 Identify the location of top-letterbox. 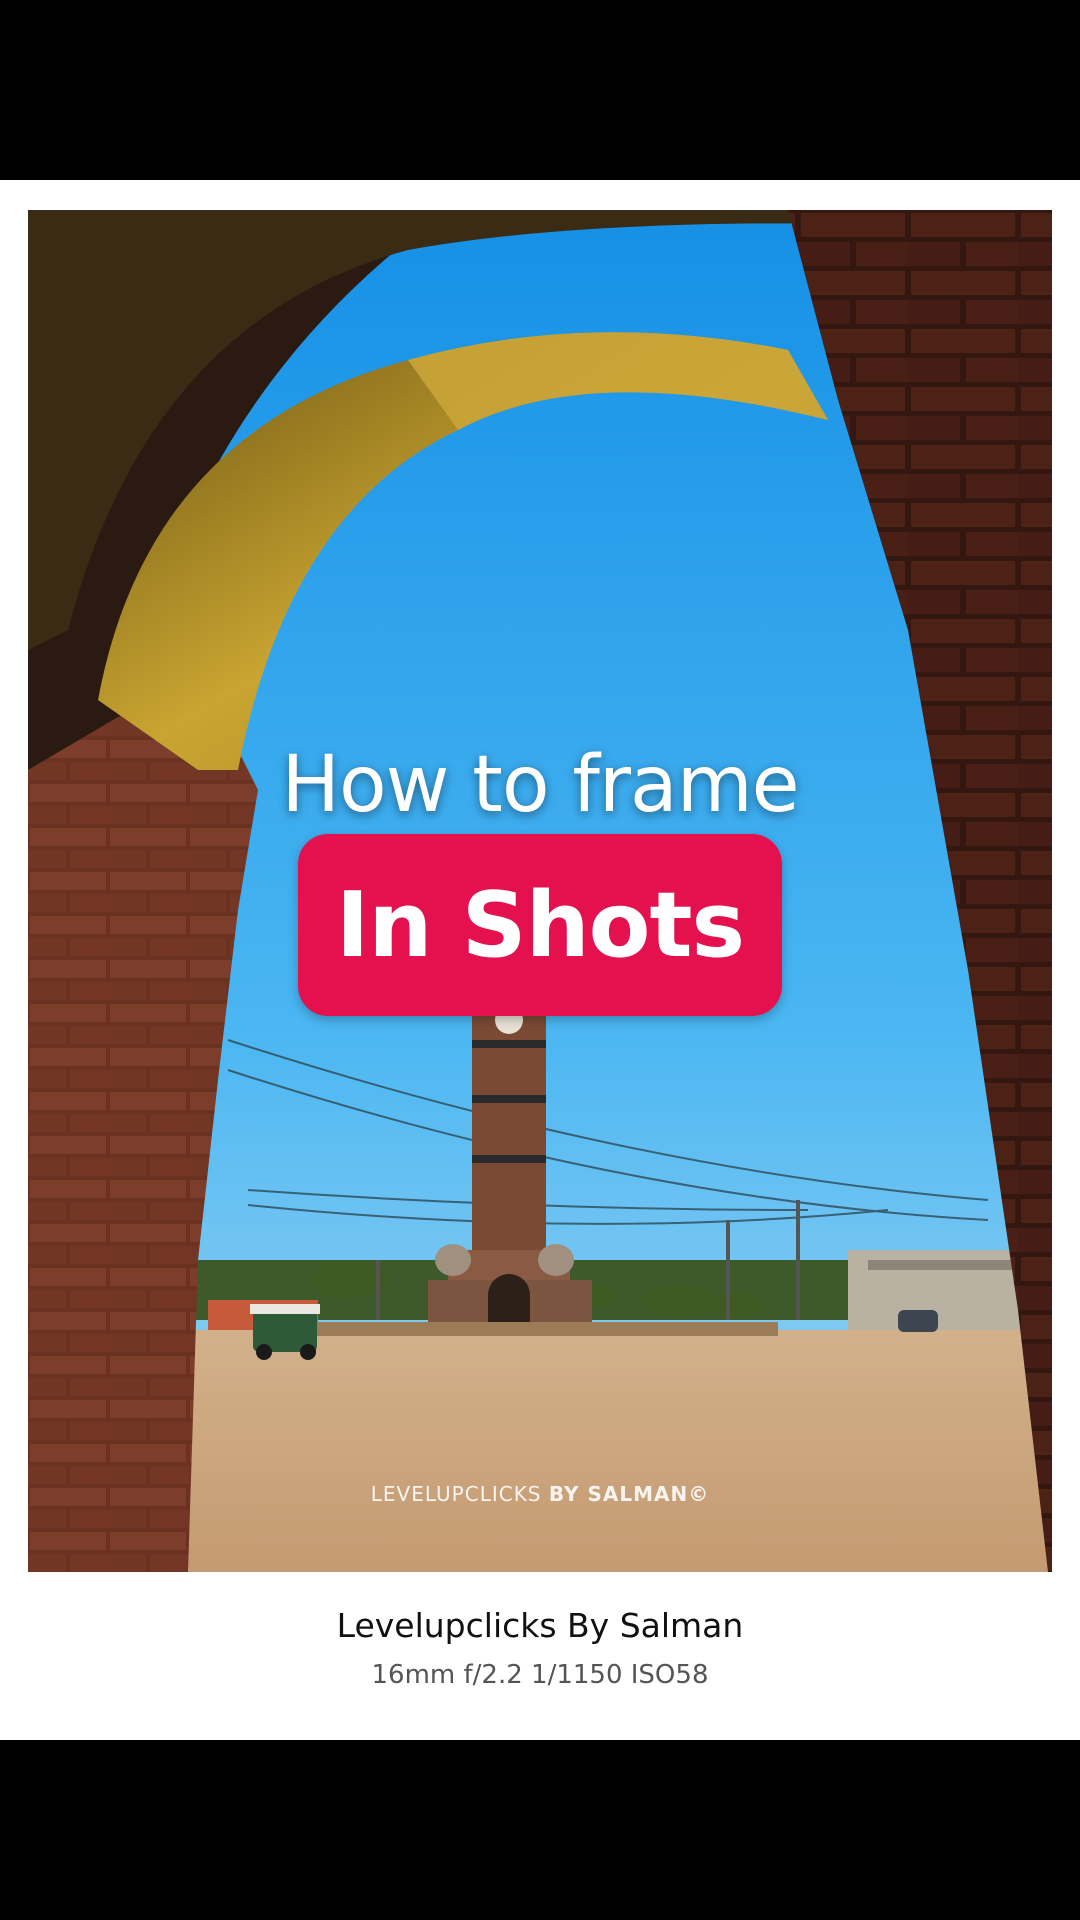
(540, 90).